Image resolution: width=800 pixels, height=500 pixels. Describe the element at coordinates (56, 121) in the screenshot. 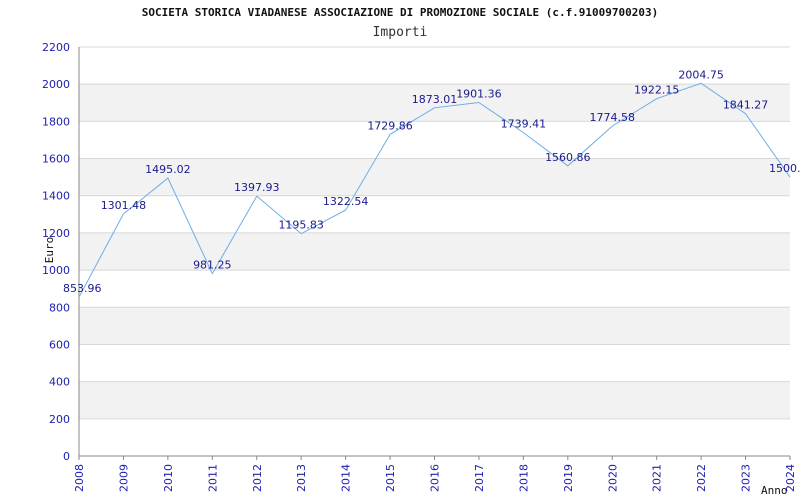

I see `y-tick-label: 1800` at that location.